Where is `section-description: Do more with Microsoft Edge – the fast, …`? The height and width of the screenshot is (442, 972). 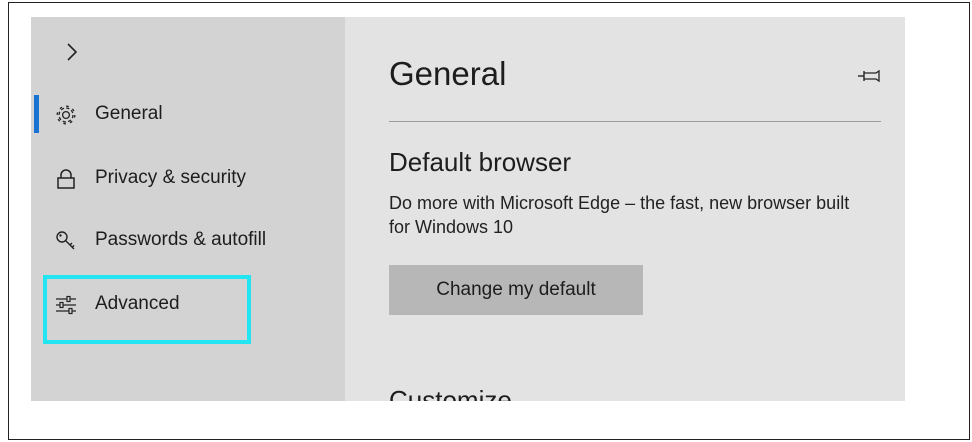
section-description: Do more with Microsoft Edge – the fast, … is located at coordinates (619, 215).